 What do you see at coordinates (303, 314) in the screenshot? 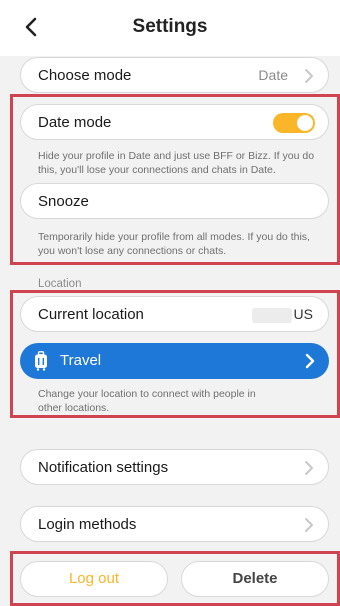
I see `current-location-value: US` at bounding box center [303, 314].